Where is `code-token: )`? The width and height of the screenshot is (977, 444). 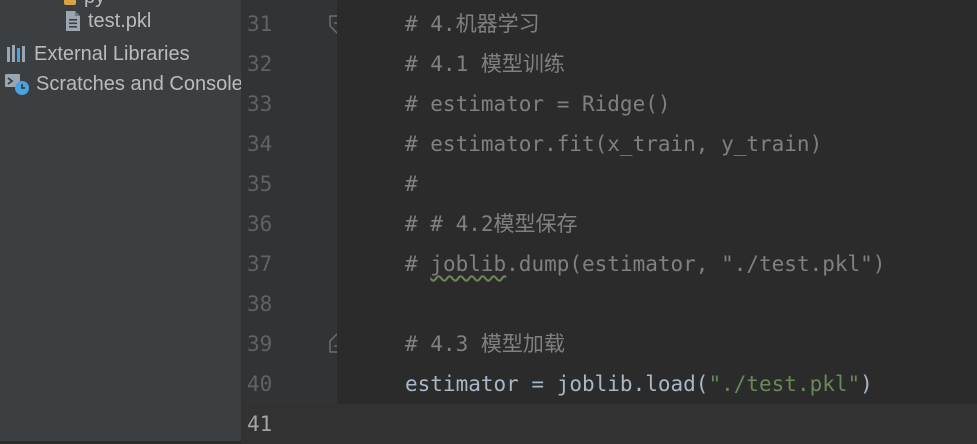
code-token: ) is located at coordinates (866, 384).